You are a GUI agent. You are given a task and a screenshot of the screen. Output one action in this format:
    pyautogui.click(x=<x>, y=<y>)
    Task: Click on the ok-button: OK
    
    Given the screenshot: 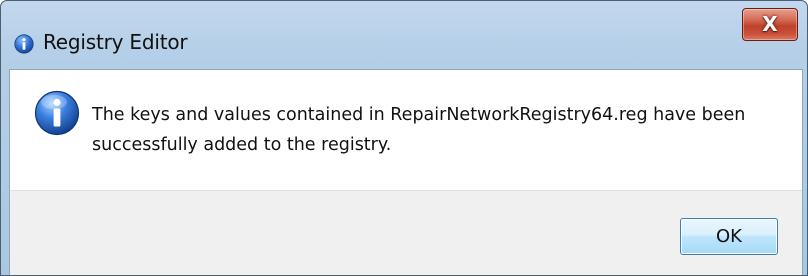 What is the action you would take?
    pyautogui.click(x=729, y=236)
    